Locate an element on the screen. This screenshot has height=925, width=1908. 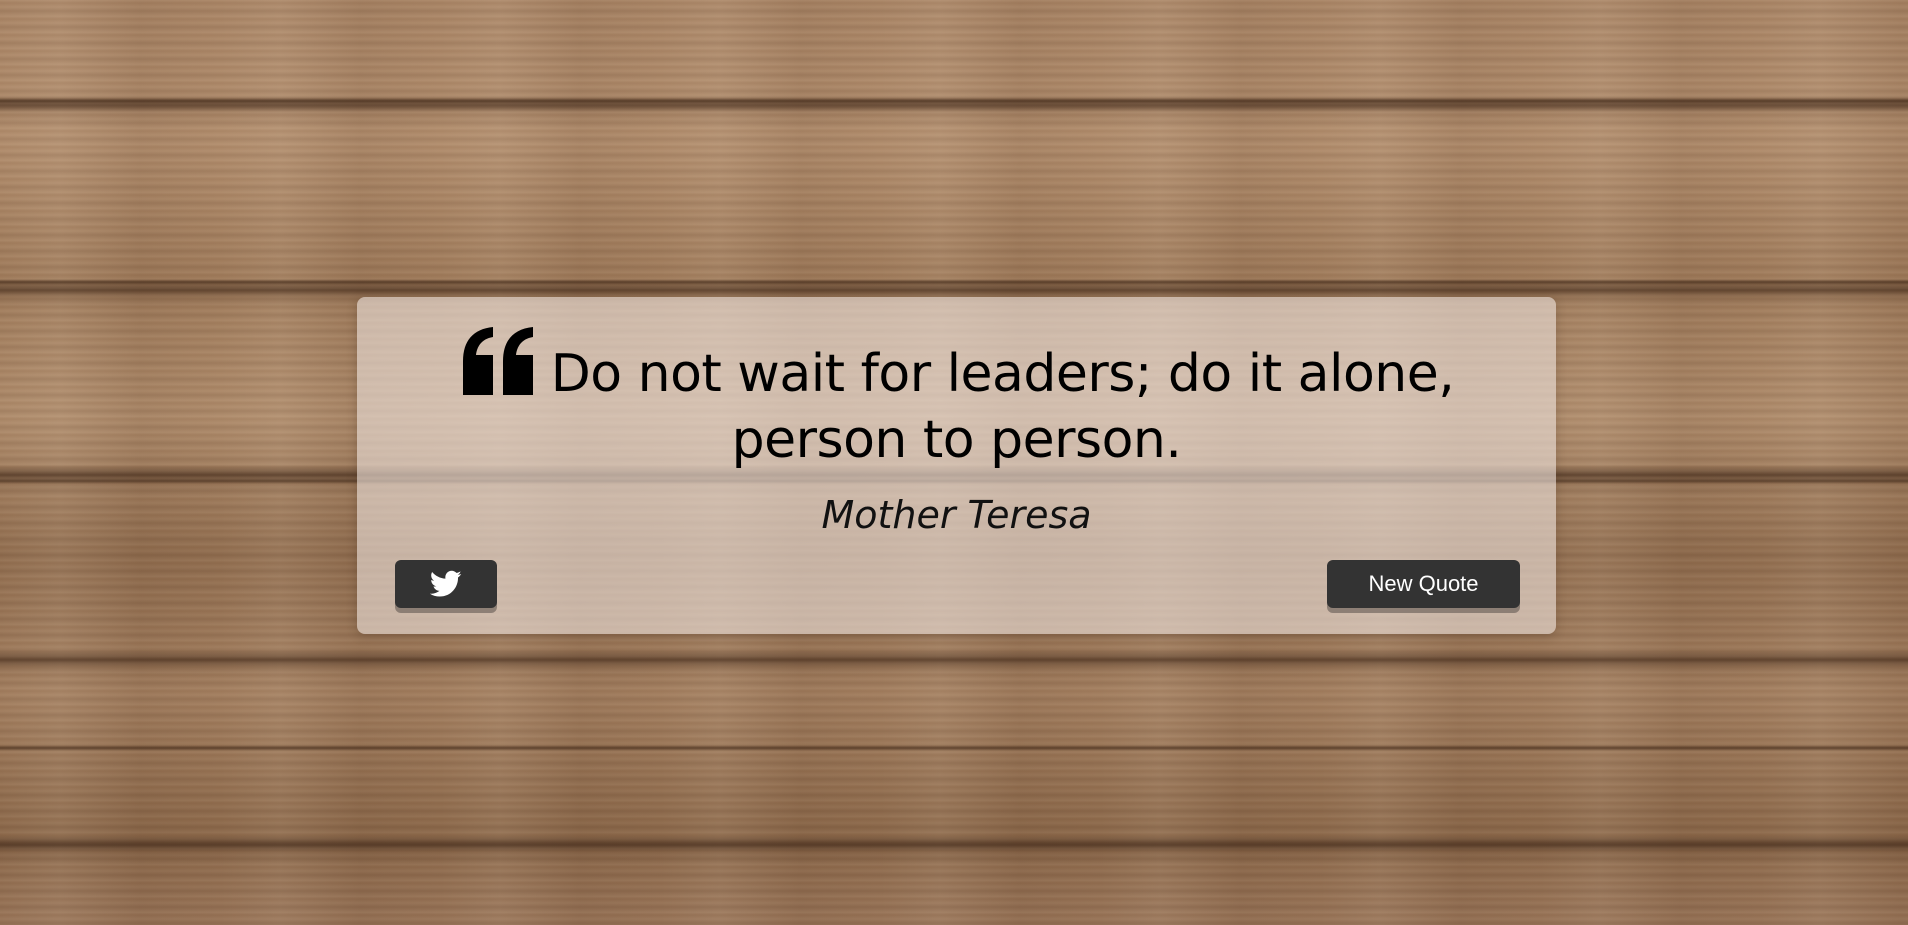
new-quote-button: New Quote is located at coordinates (1423, 584).